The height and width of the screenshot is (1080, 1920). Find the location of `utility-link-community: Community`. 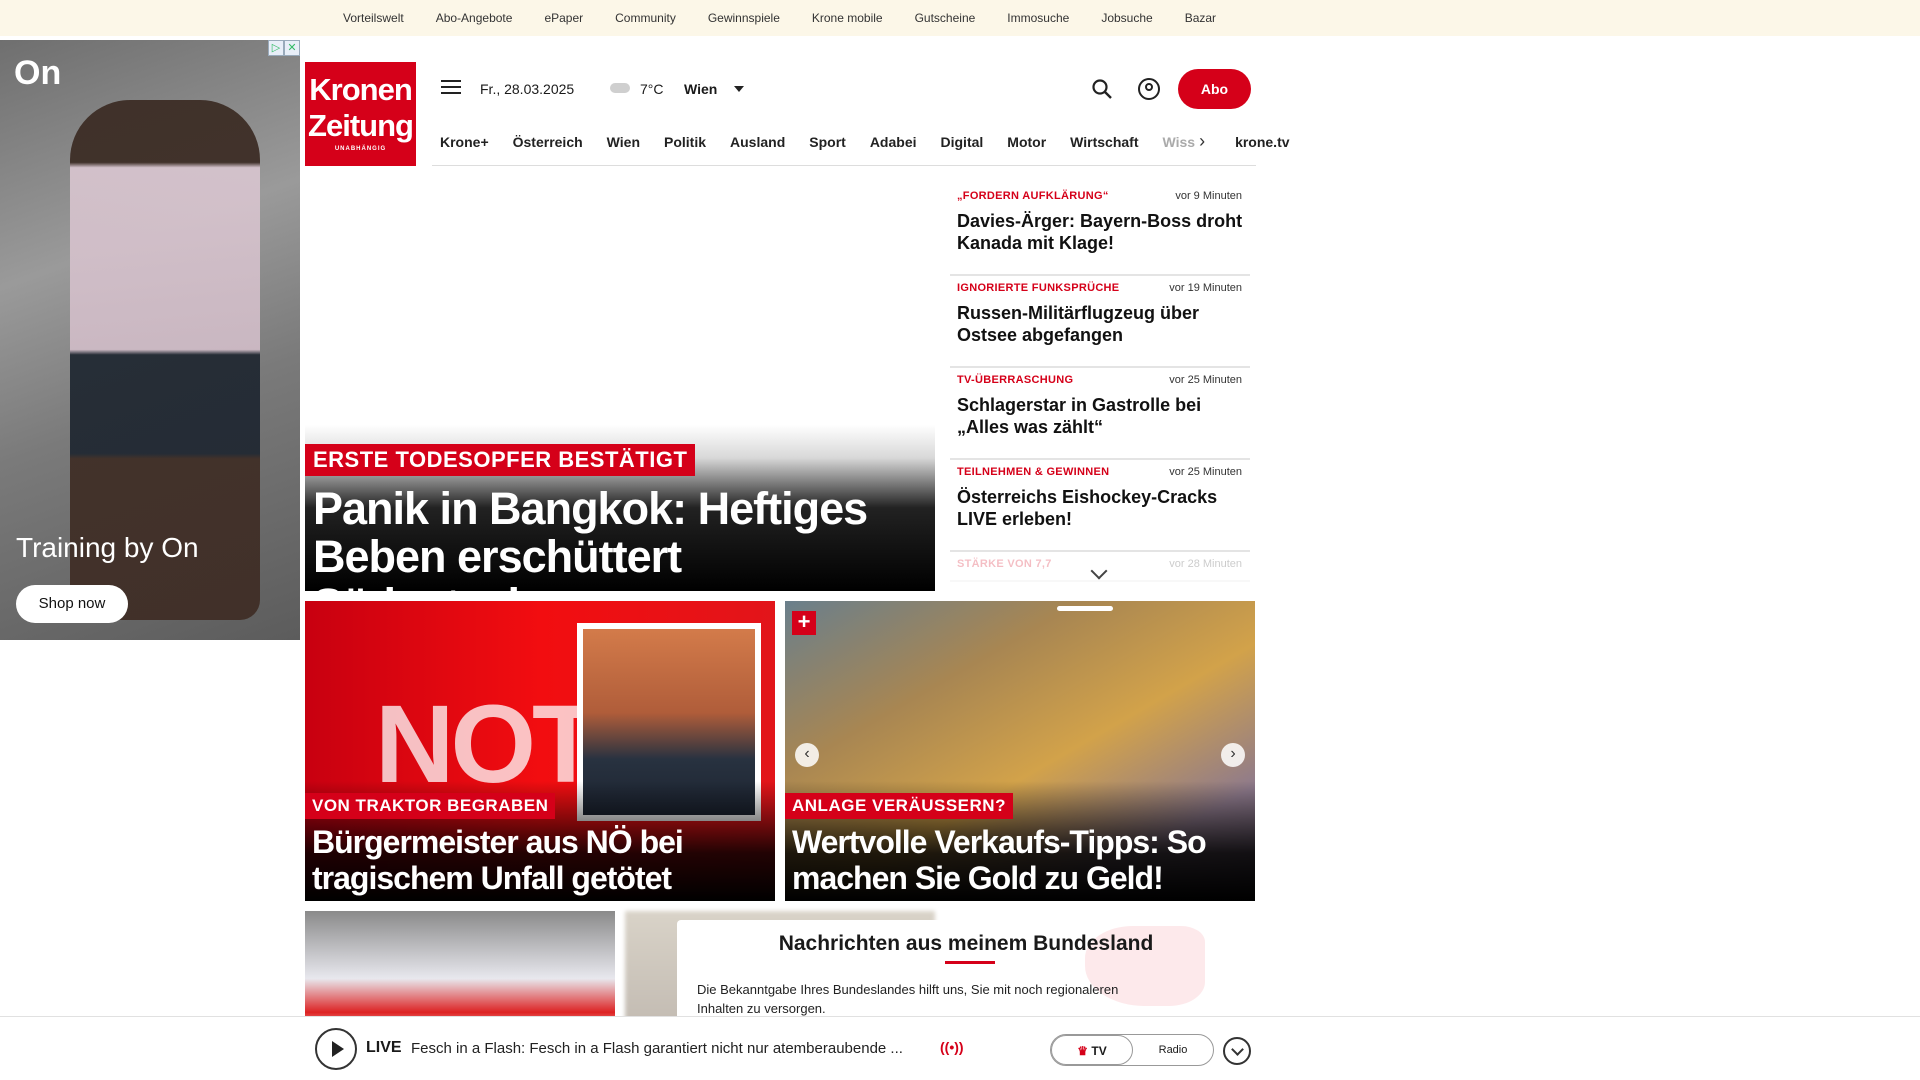

utility-link-community: Community is located at coordinates (645, 18).